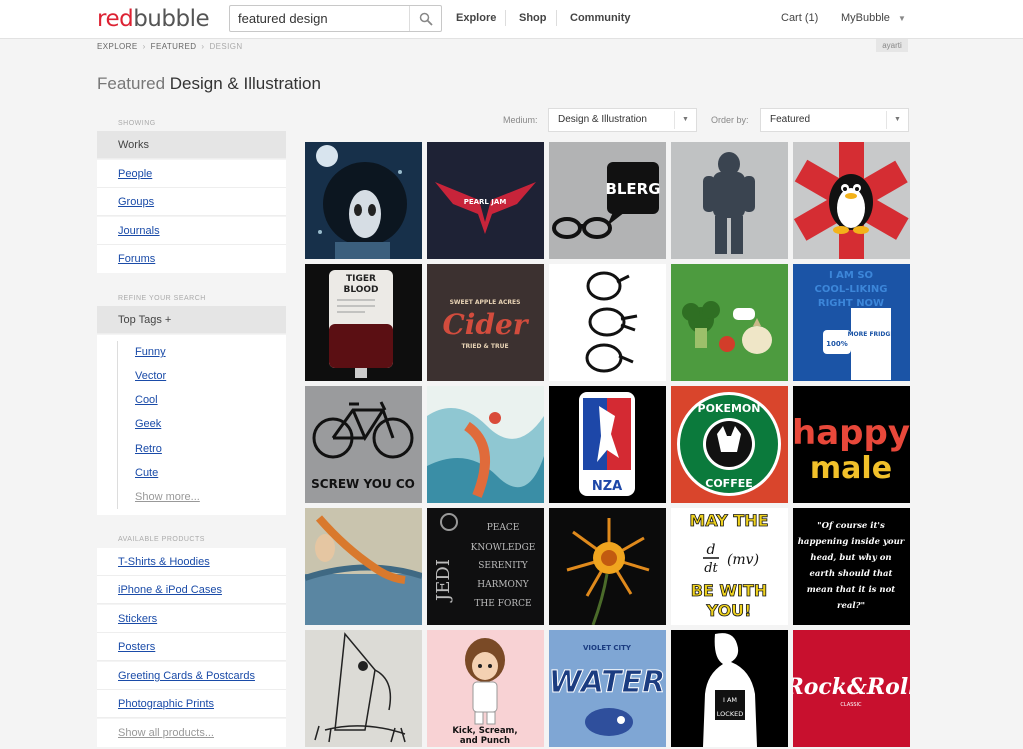 The width and height of the screenshot is (1023, 749). I want to click on tag-link: Funny, so click(150, 352).